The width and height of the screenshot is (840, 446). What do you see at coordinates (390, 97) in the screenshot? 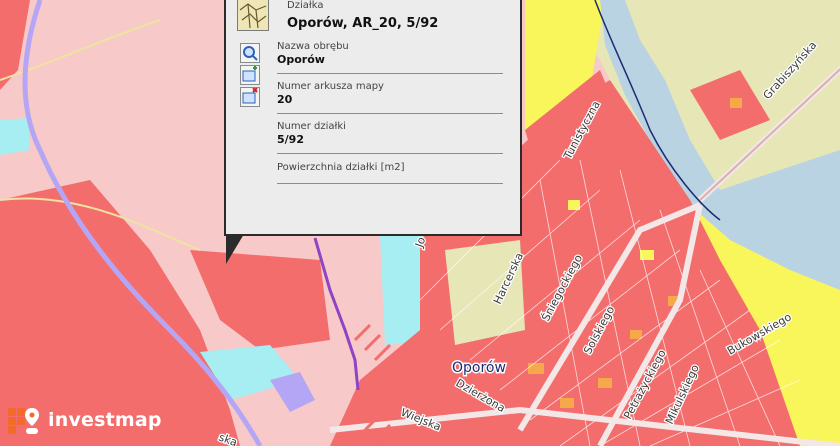
I see `field-arkusz: Numer arkusza mapy 20` at bounding box center [390, 97].